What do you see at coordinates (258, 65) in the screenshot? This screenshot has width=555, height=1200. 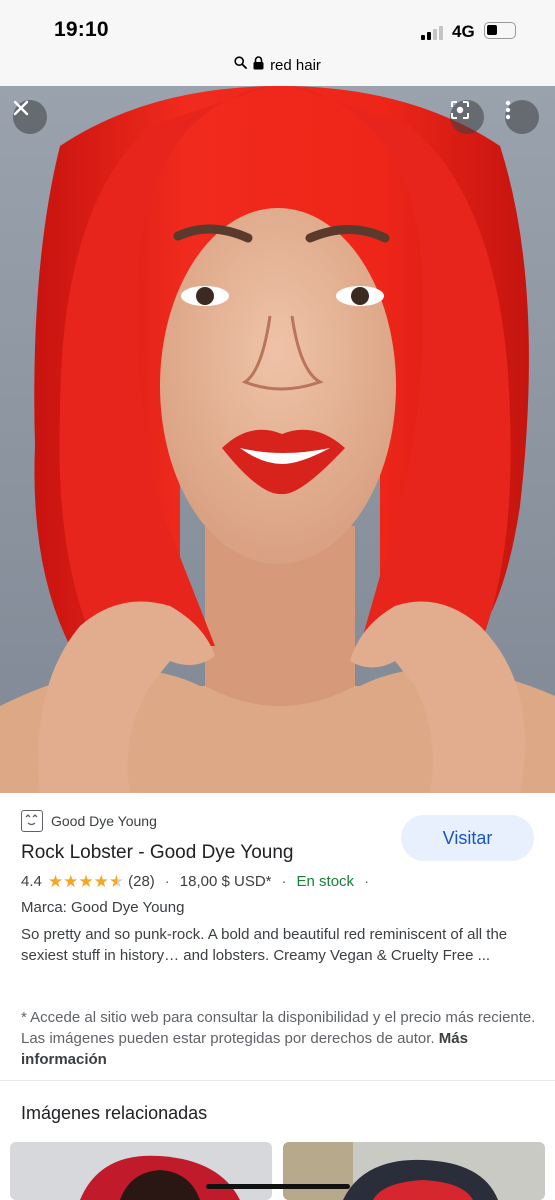 I see `lock-icon` at bounding box center [258, 65].